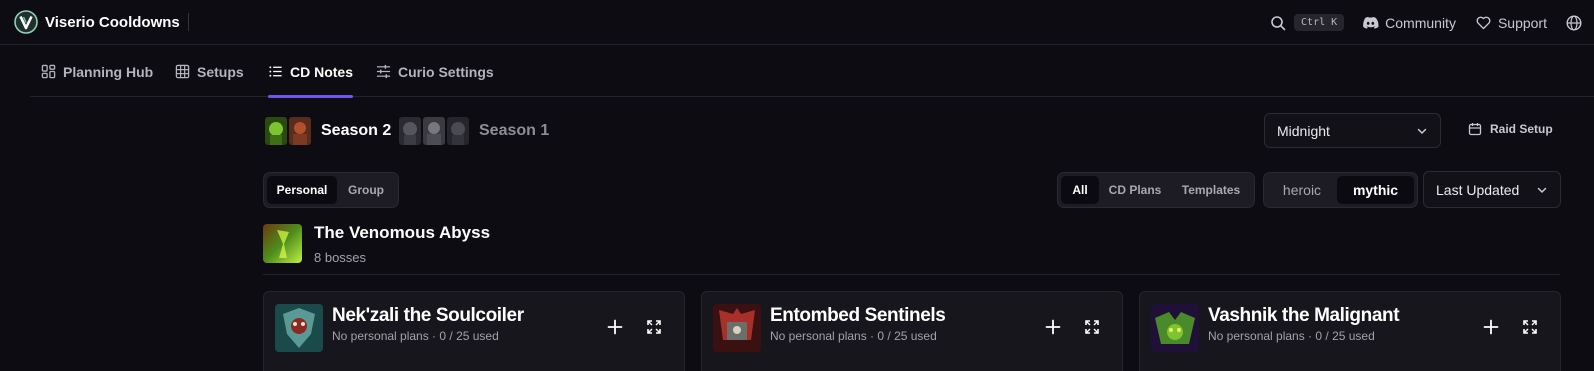 This screenshot has width=1594, height=371. I want to click on tab-label: CD Notes, so click(322, 71).